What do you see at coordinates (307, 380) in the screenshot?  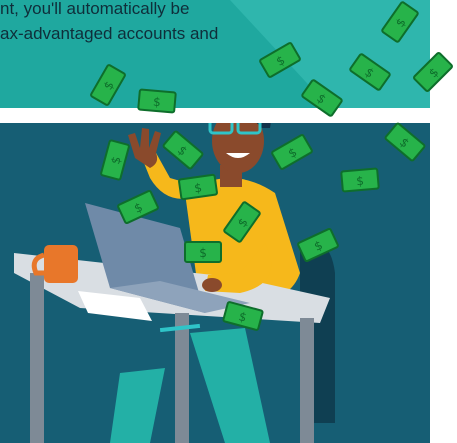 I see `desk-leg-right` at bounding box center [307, 380].